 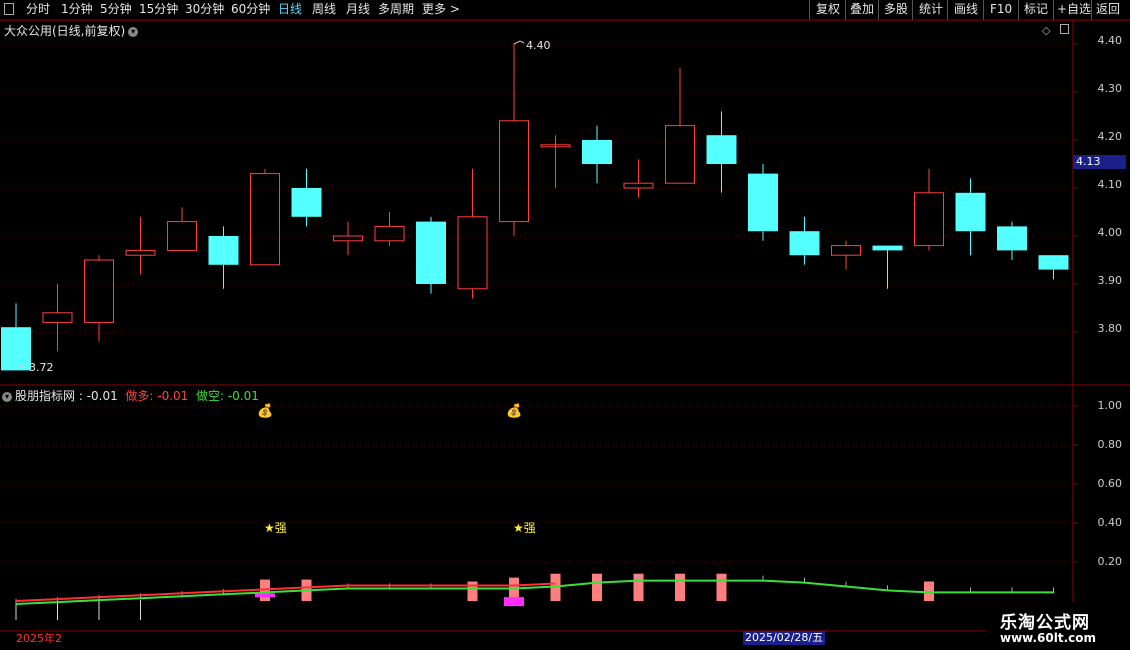 What do you see at coordinates (1110, 405) in the screenshot?
I see `indicator-y-tick: 1.00` at bounding box center [1110, 405].